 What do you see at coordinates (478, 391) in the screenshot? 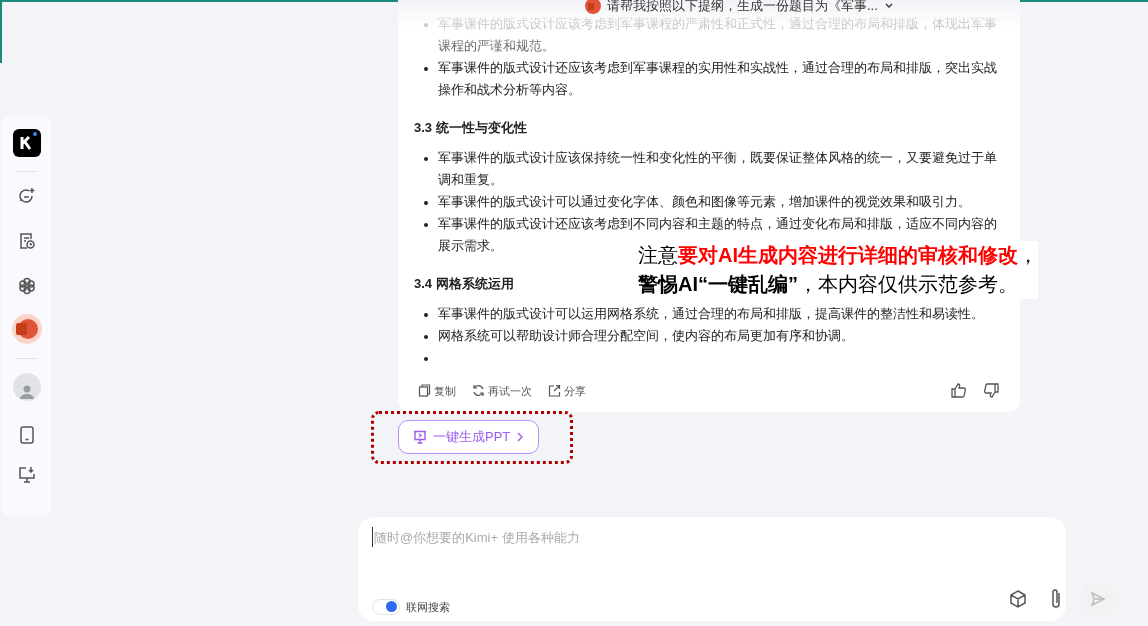
I see `refresh-icon` at bounding box center [478, 391].